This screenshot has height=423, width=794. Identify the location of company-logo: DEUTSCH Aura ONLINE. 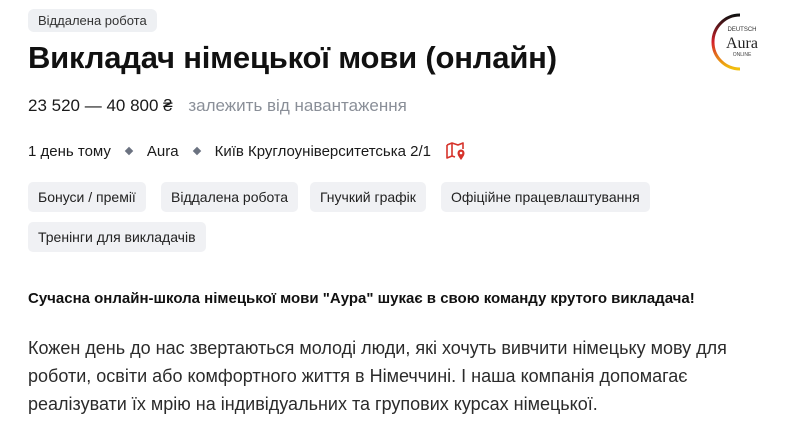
(740, 42).